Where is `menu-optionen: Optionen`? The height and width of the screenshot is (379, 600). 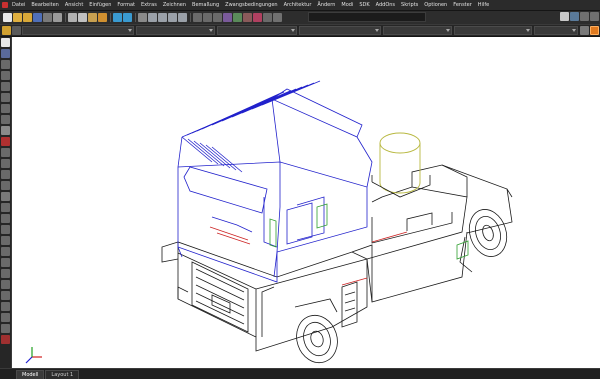 menu-optionen: Optionen is located at coordinates (435, 5).